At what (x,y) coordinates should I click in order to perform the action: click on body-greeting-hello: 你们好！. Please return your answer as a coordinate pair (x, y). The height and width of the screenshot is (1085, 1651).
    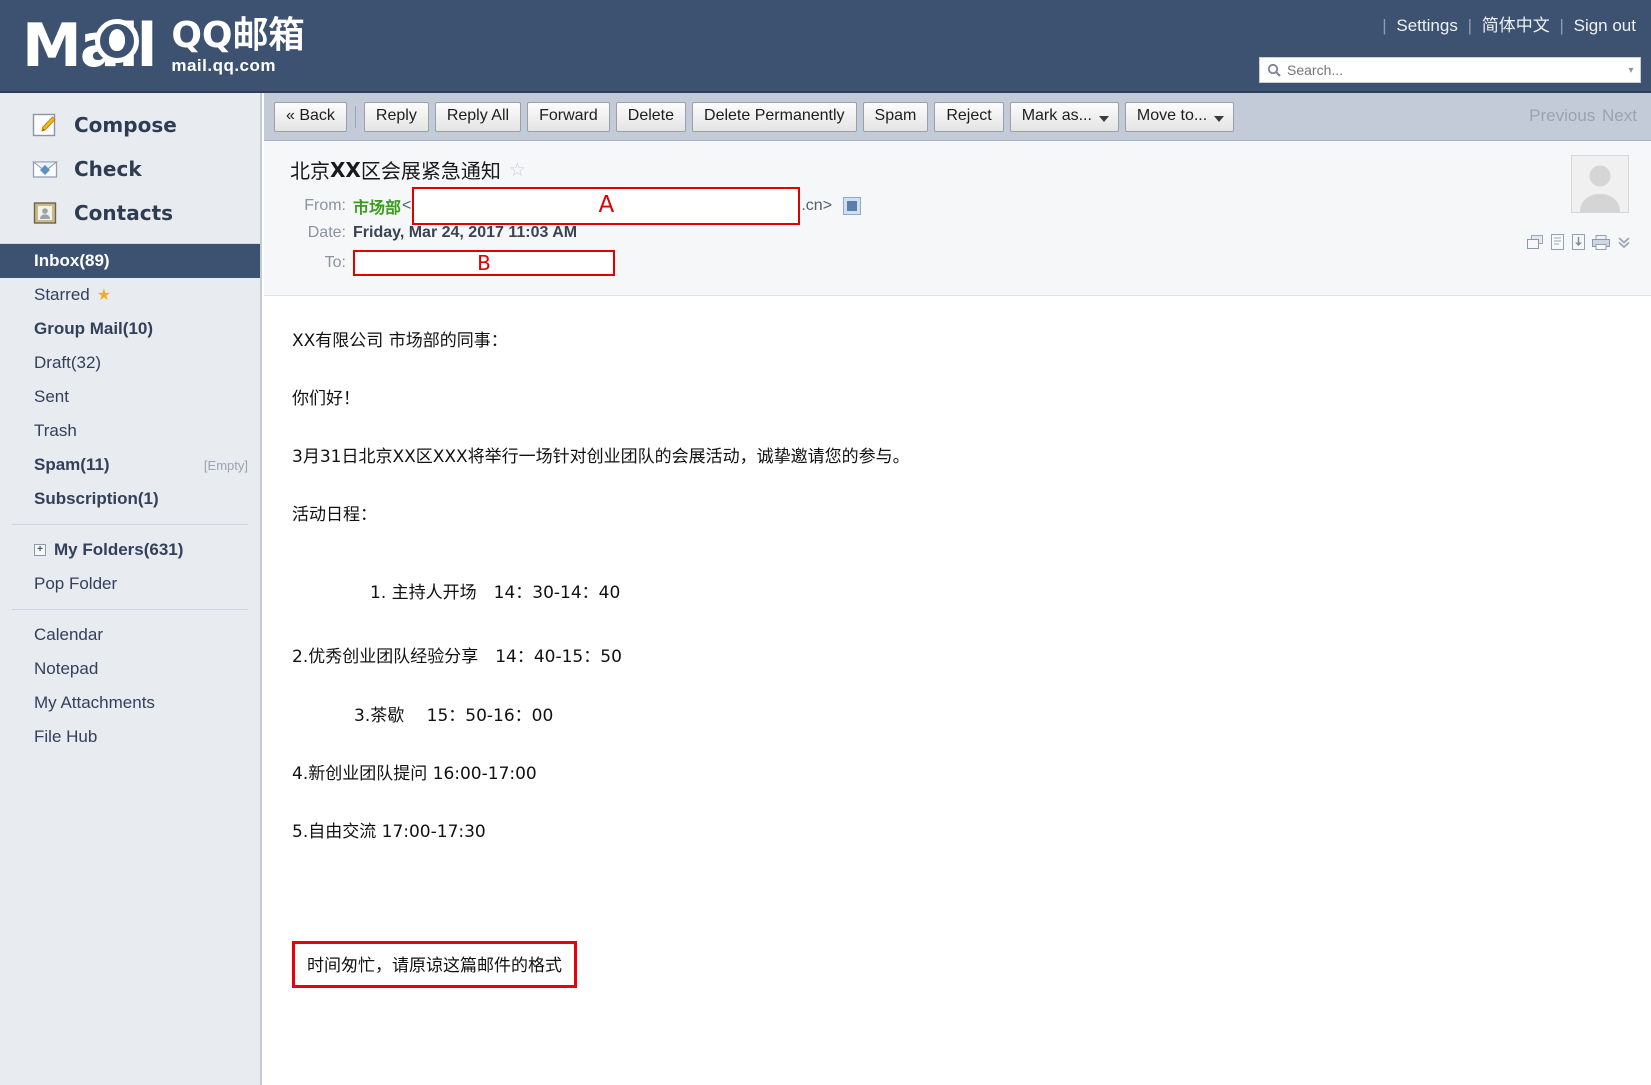
    Looking at the image, I should click on (326, 399).